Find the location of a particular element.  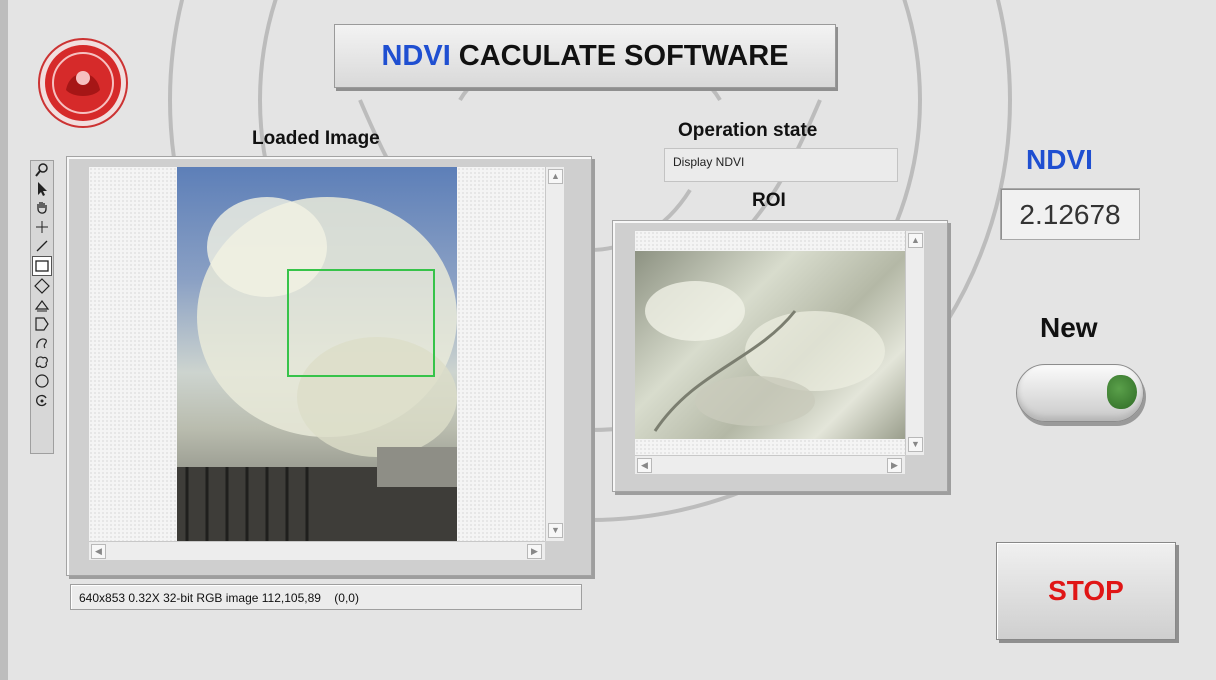

scroll-down-arrow-icon: ▼ is located at coordinates (555, 530).